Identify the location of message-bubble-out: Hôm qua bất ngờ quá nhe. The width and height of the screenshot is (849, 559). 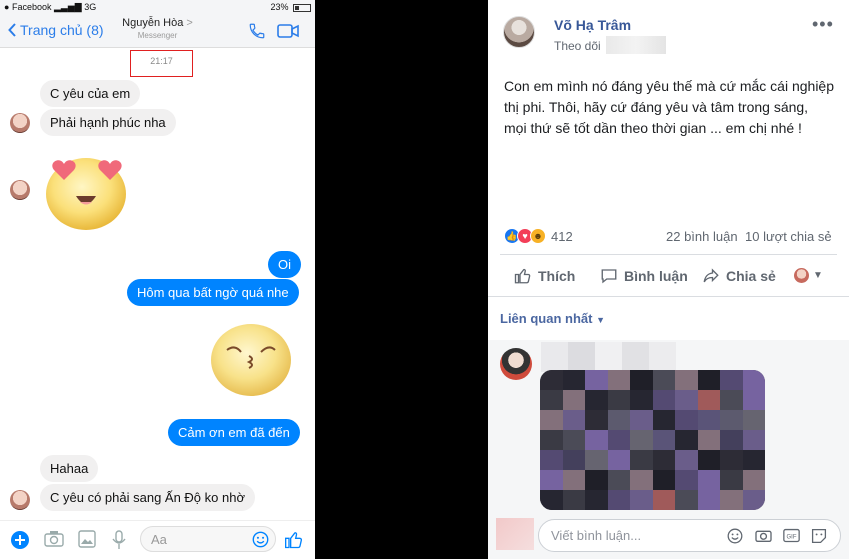
(213, 292).